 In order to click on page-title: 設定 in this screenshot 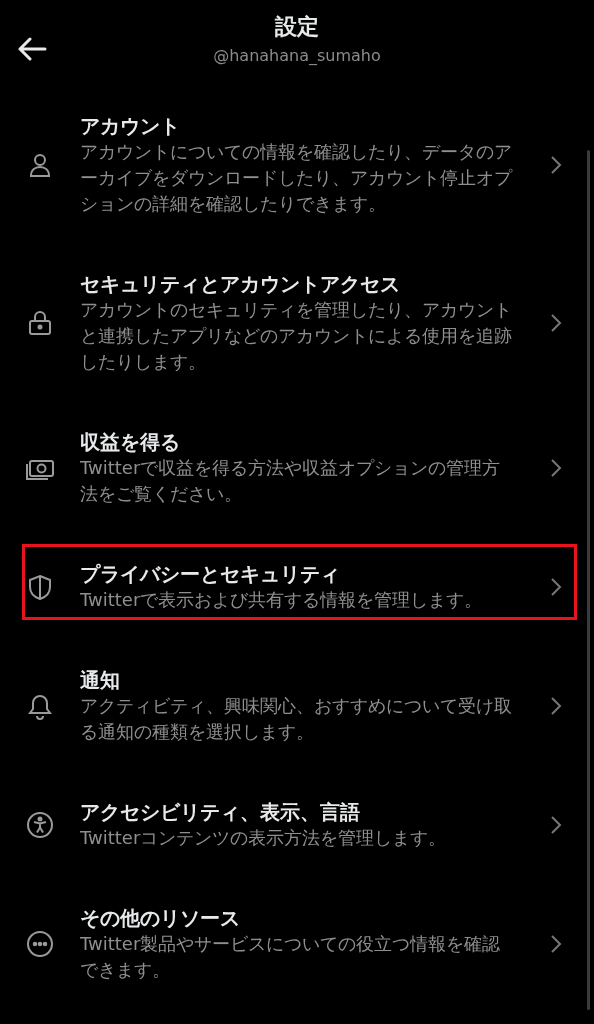, I will do `click(297, 26)`.